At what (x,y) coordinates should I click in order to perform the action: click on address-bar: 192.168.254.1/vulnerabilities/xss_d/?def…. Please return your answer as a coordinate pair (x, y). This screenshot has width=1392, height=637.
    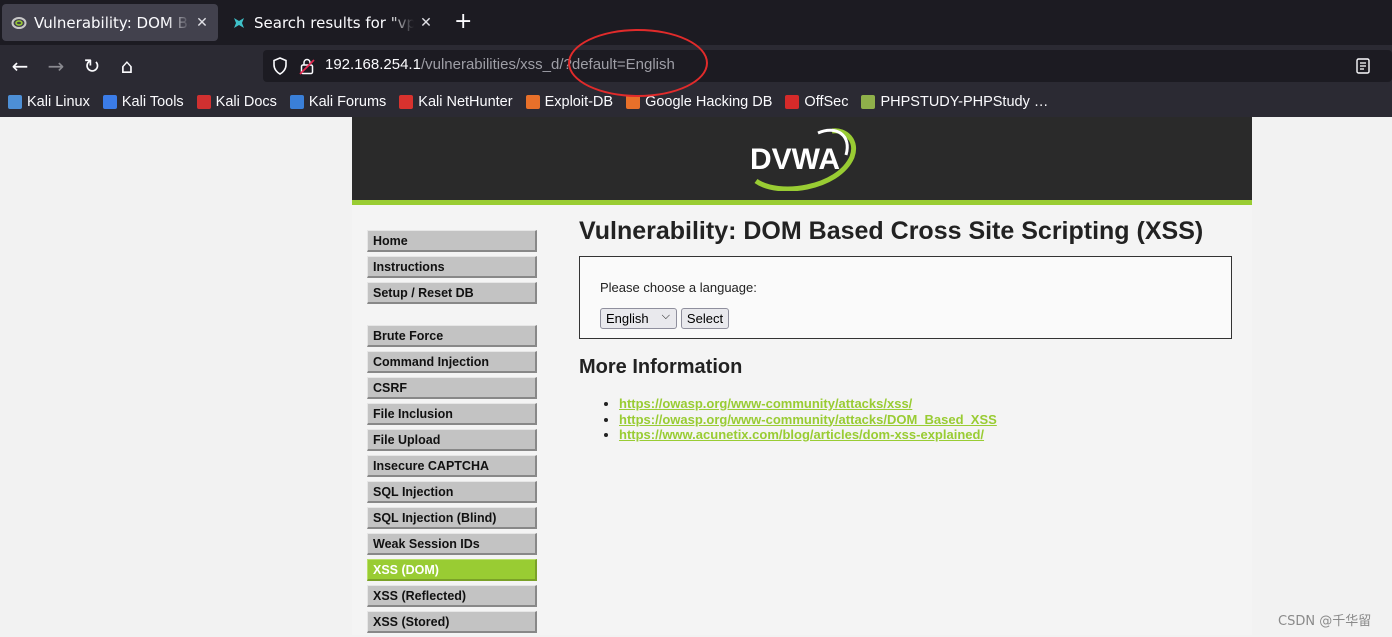
    Looking at the image, I should click on (827, 66).